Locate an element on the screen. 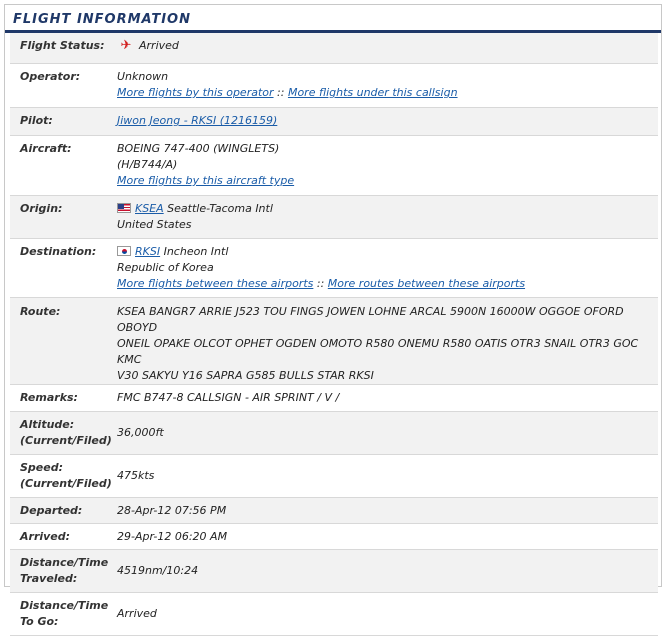 The height and width of the screenshot is (636, 668). route-label: Route: is located at coordinates (63, 341).